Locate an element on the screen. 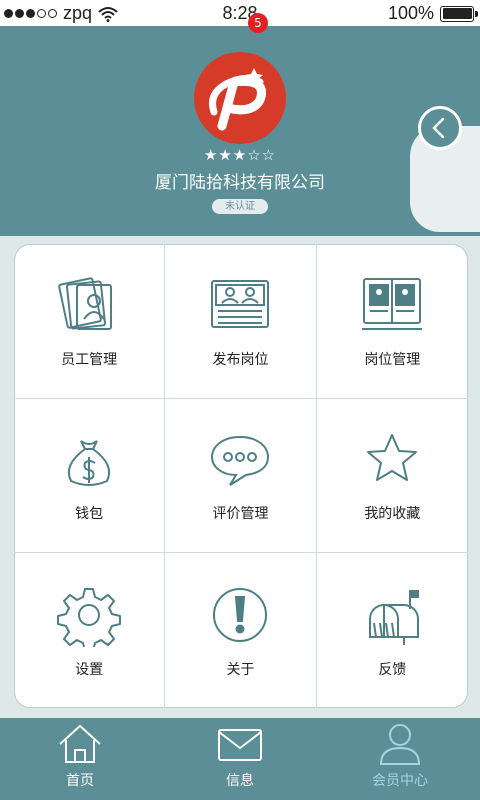 The image size is (480, 800). wallet-label: 钱包 is located at coordinates (89, 514).